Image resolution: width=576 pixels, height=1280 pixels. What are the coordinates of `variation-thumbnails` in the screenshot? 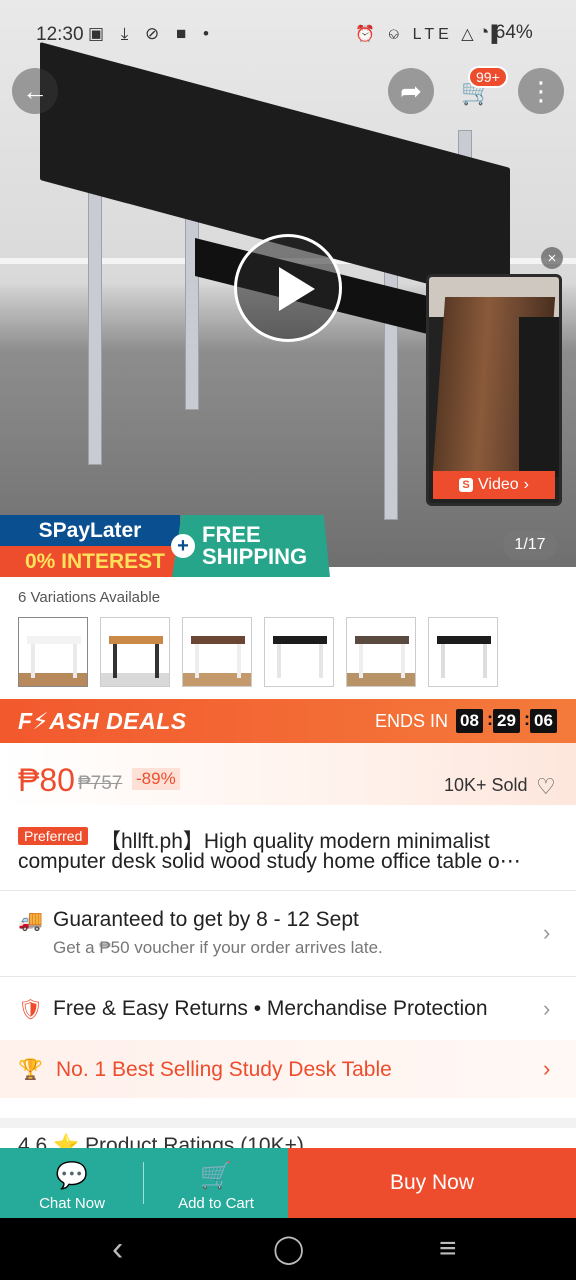 It's located at (258, 652).